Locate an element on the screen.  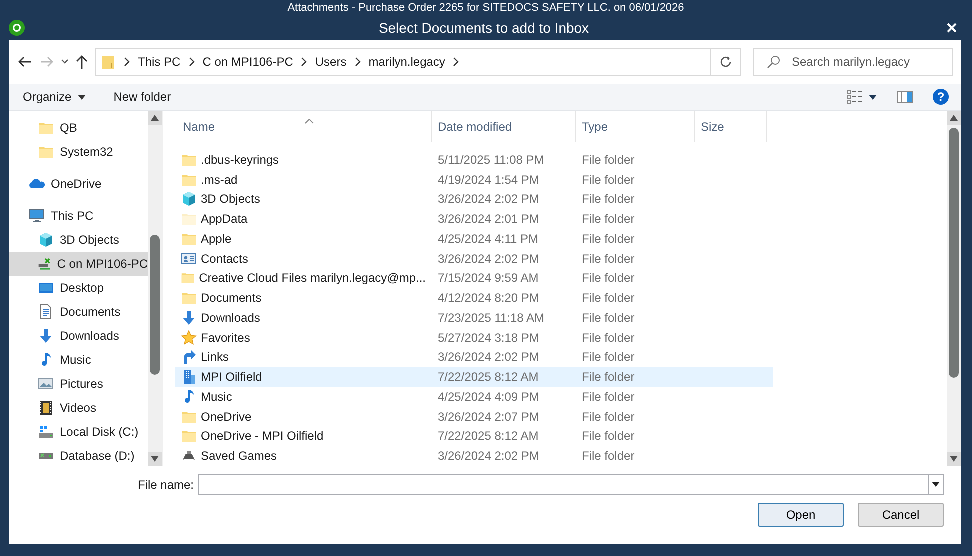
file-row: Contacts 3/26/2024 2:02 PM File folder is located at coordinates (474, 258).